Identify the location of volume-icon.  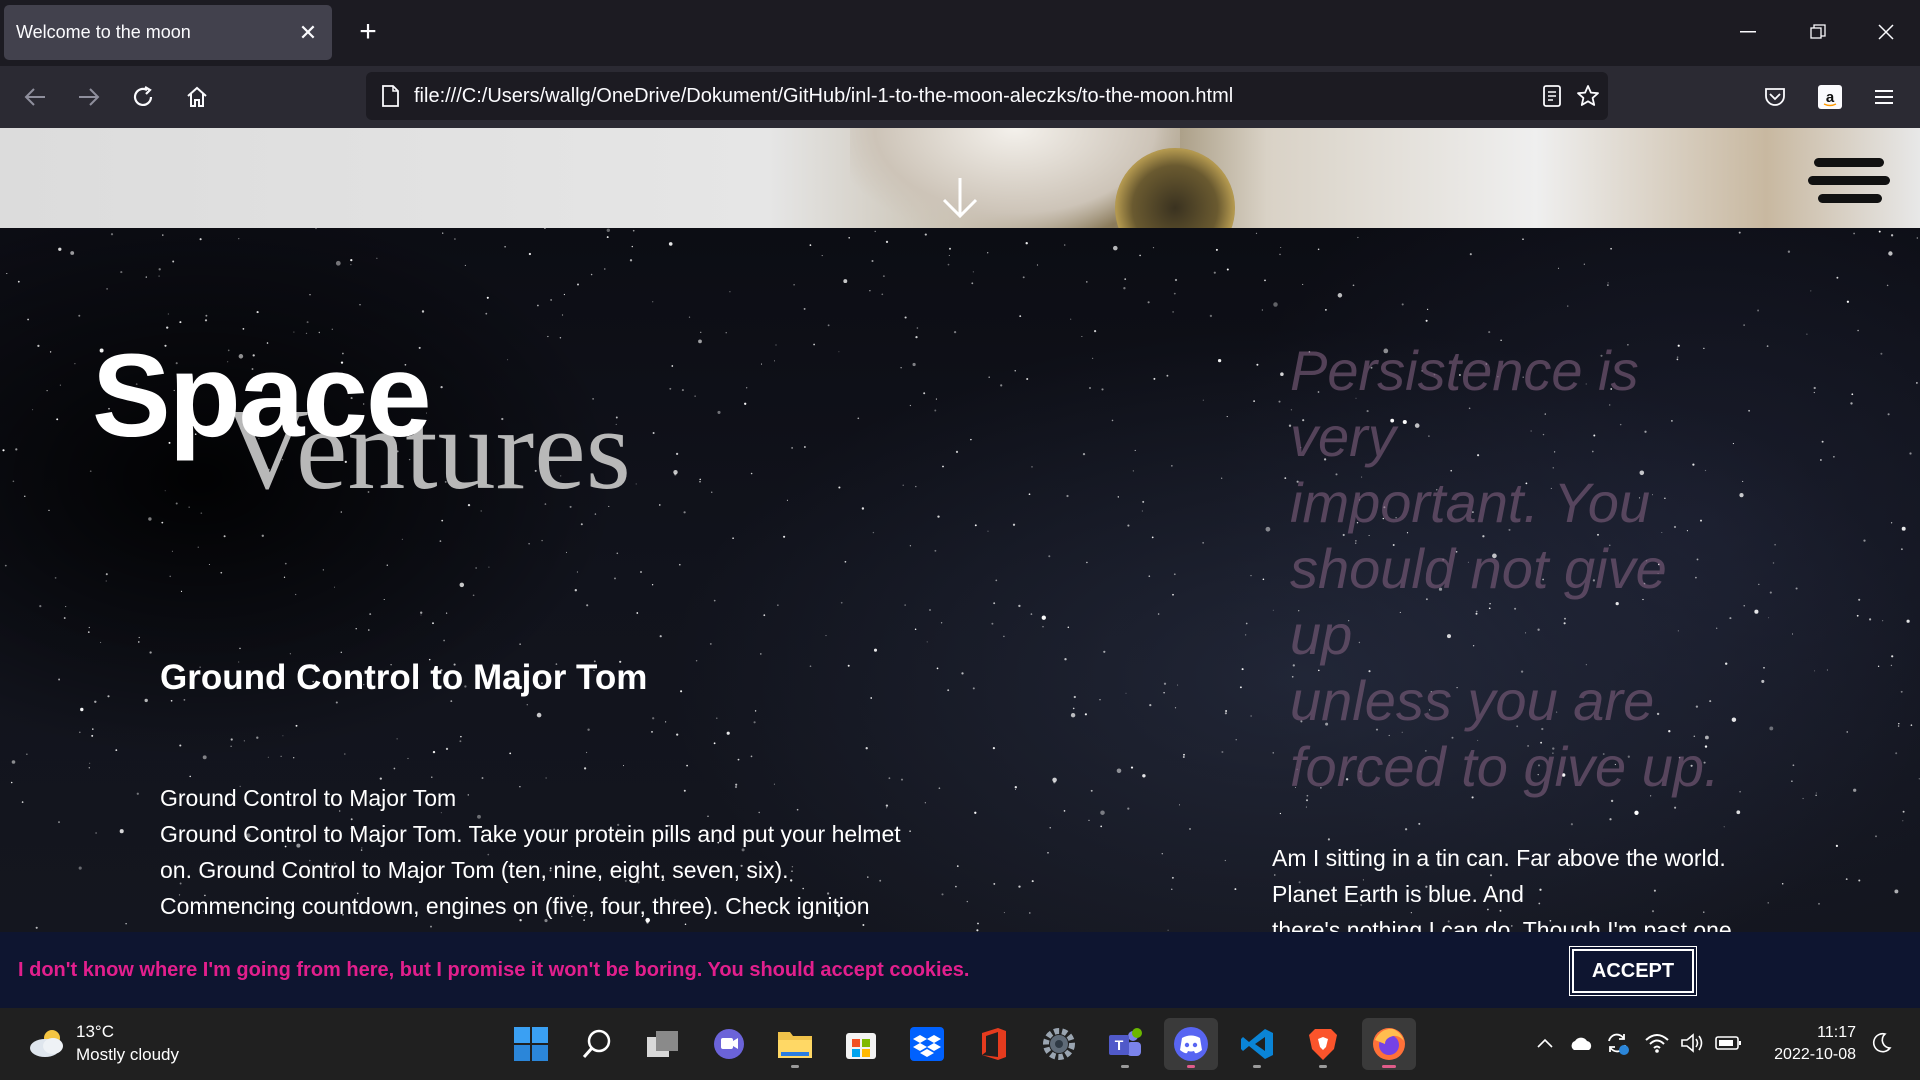
(1692, 1043).